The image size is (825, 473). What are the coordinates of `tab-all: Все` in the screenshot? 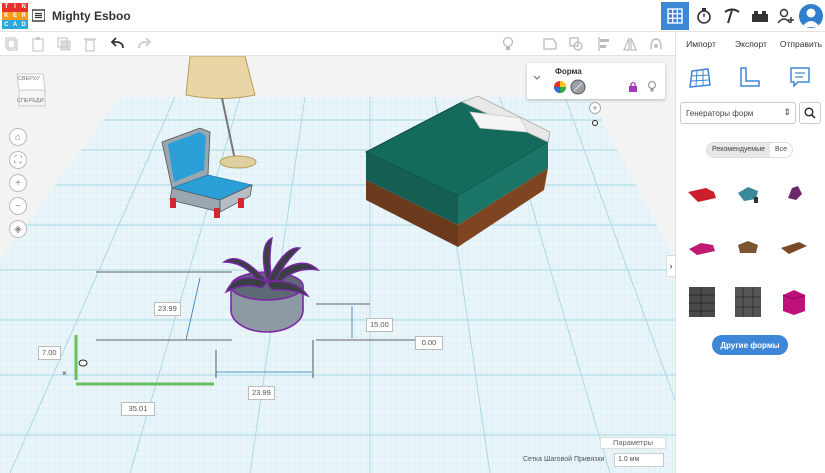 It's located at (781, 150).